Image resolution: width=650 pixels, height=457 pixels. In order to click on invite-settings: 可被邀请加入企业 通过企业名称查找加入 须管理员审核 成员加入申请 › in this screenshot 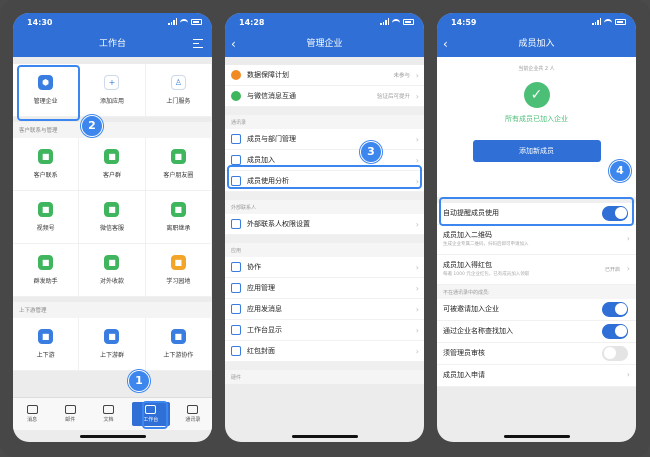, I will do `click(536, 343)`.